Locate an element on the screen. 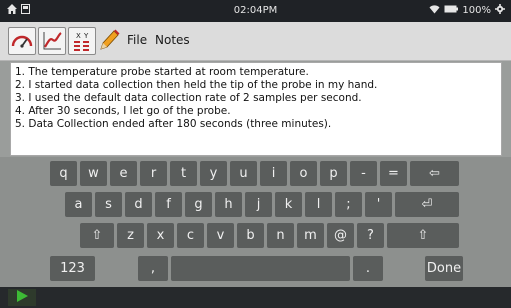 The height and width of the screenshot is (308, 511). key-d: d is located at coordinates (138, 204).